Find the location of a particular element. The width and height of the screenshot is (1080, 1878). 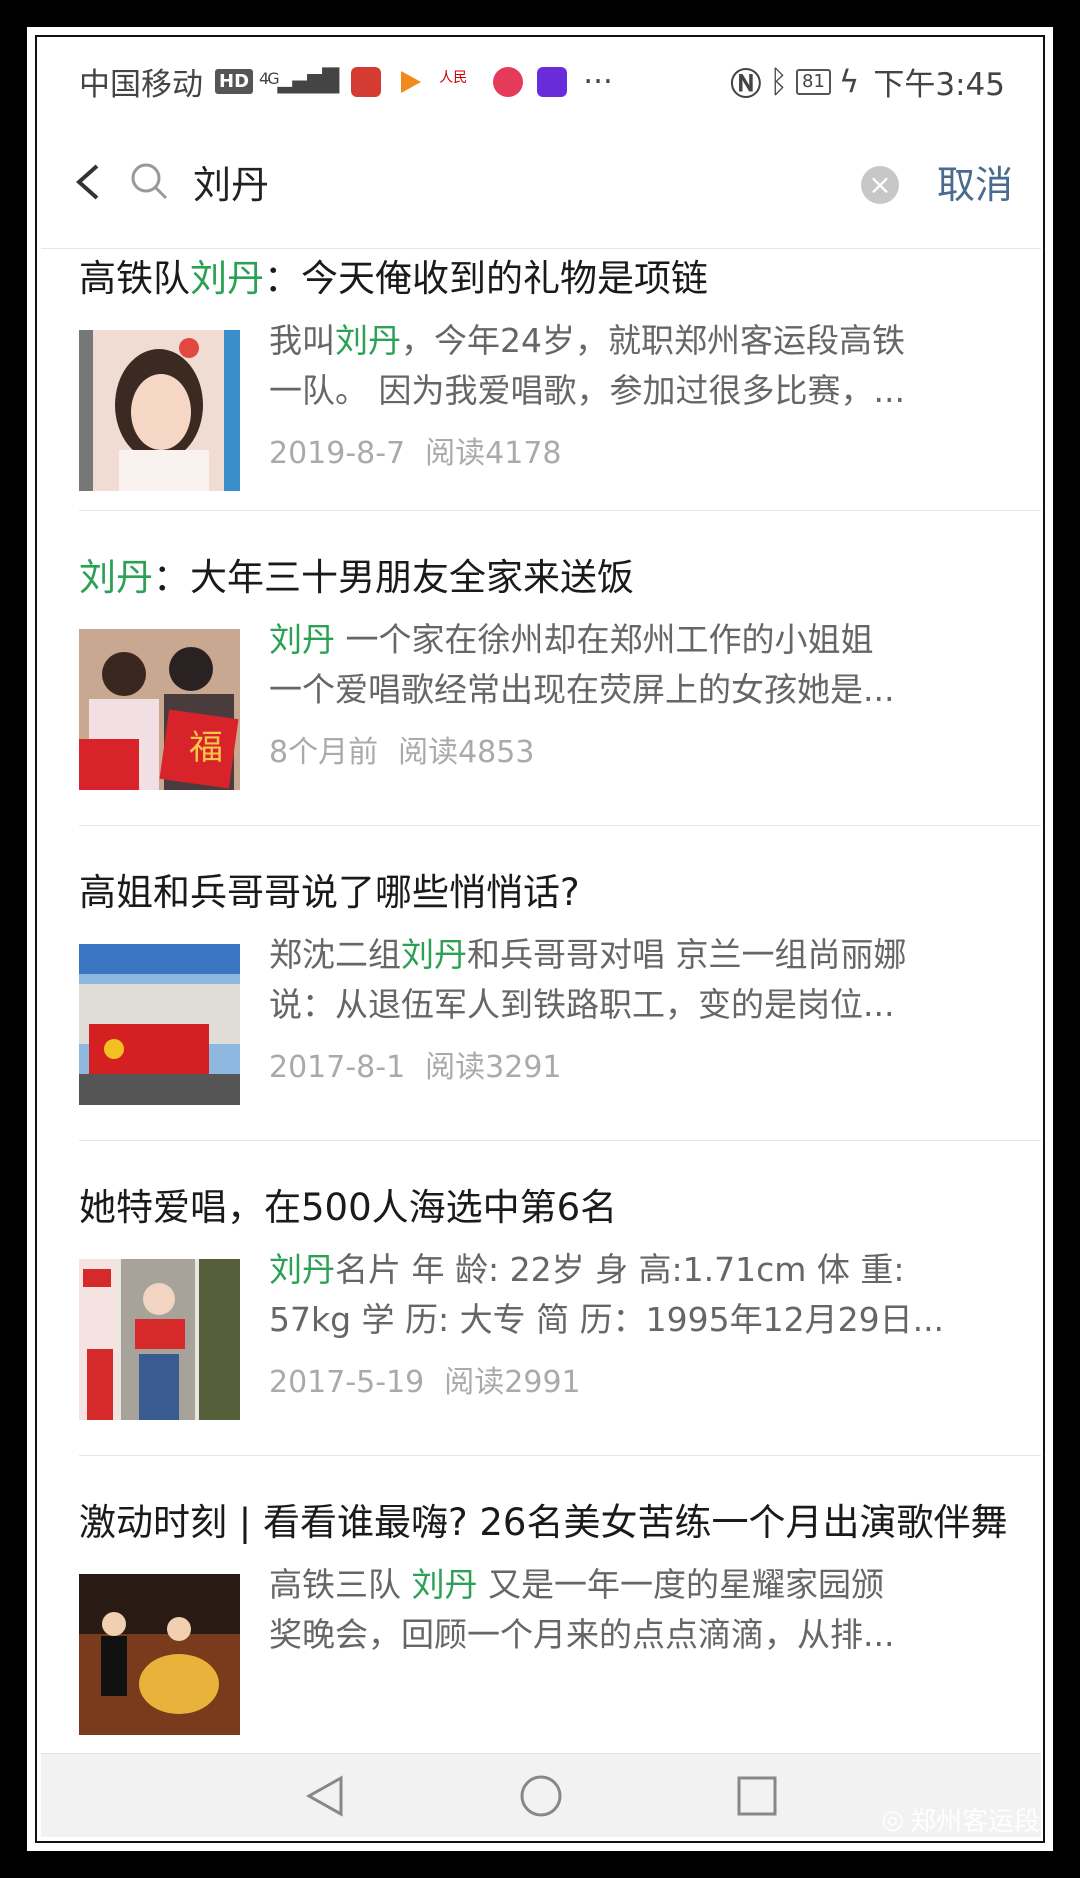

snippet-text: 高铁三队 is located at coordinates (340, 1584).